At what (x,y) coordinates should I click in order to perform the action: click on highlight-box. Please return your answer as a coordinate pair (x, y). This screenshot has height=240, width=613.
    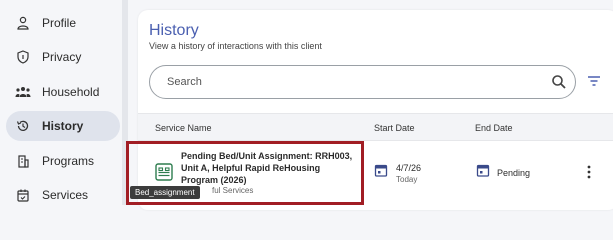
    Looking at the image, I should click on (245, 173).